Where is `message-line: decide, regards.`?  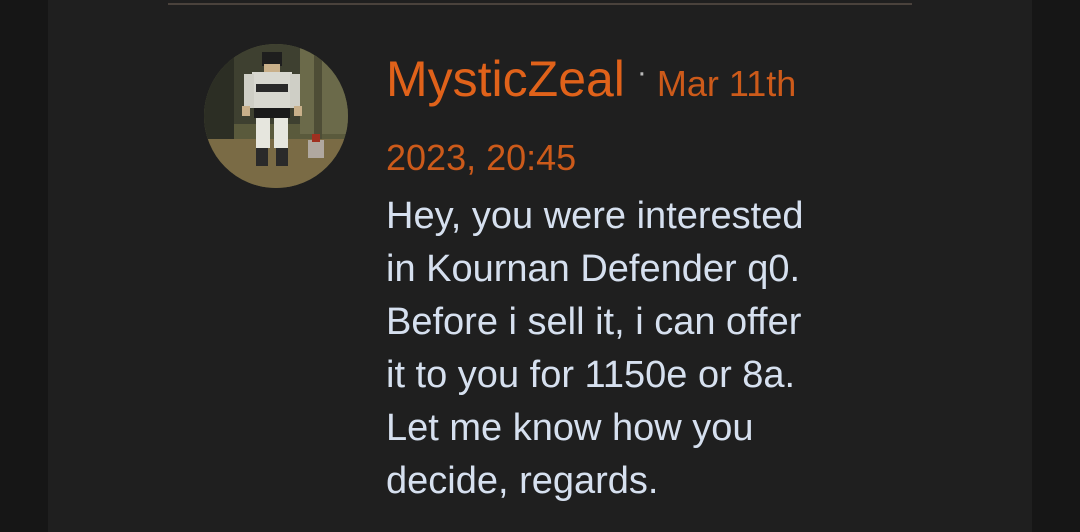
message-line: decide, regards. is located at coordinates (522, 481).